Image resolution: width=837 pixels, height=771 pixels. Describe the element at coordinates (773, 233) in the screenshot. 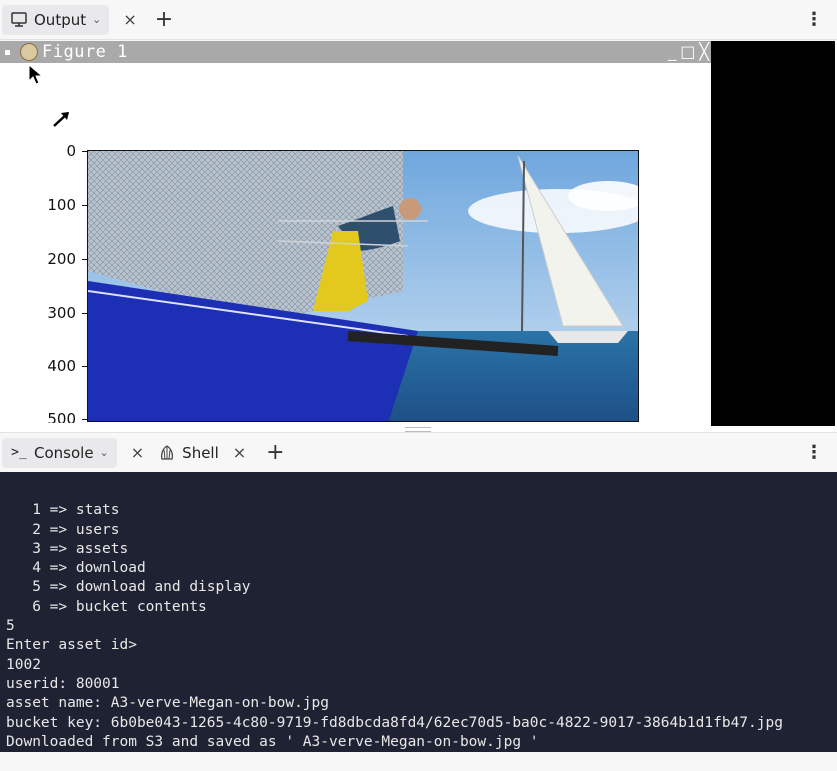

I see `output-background` at that location.